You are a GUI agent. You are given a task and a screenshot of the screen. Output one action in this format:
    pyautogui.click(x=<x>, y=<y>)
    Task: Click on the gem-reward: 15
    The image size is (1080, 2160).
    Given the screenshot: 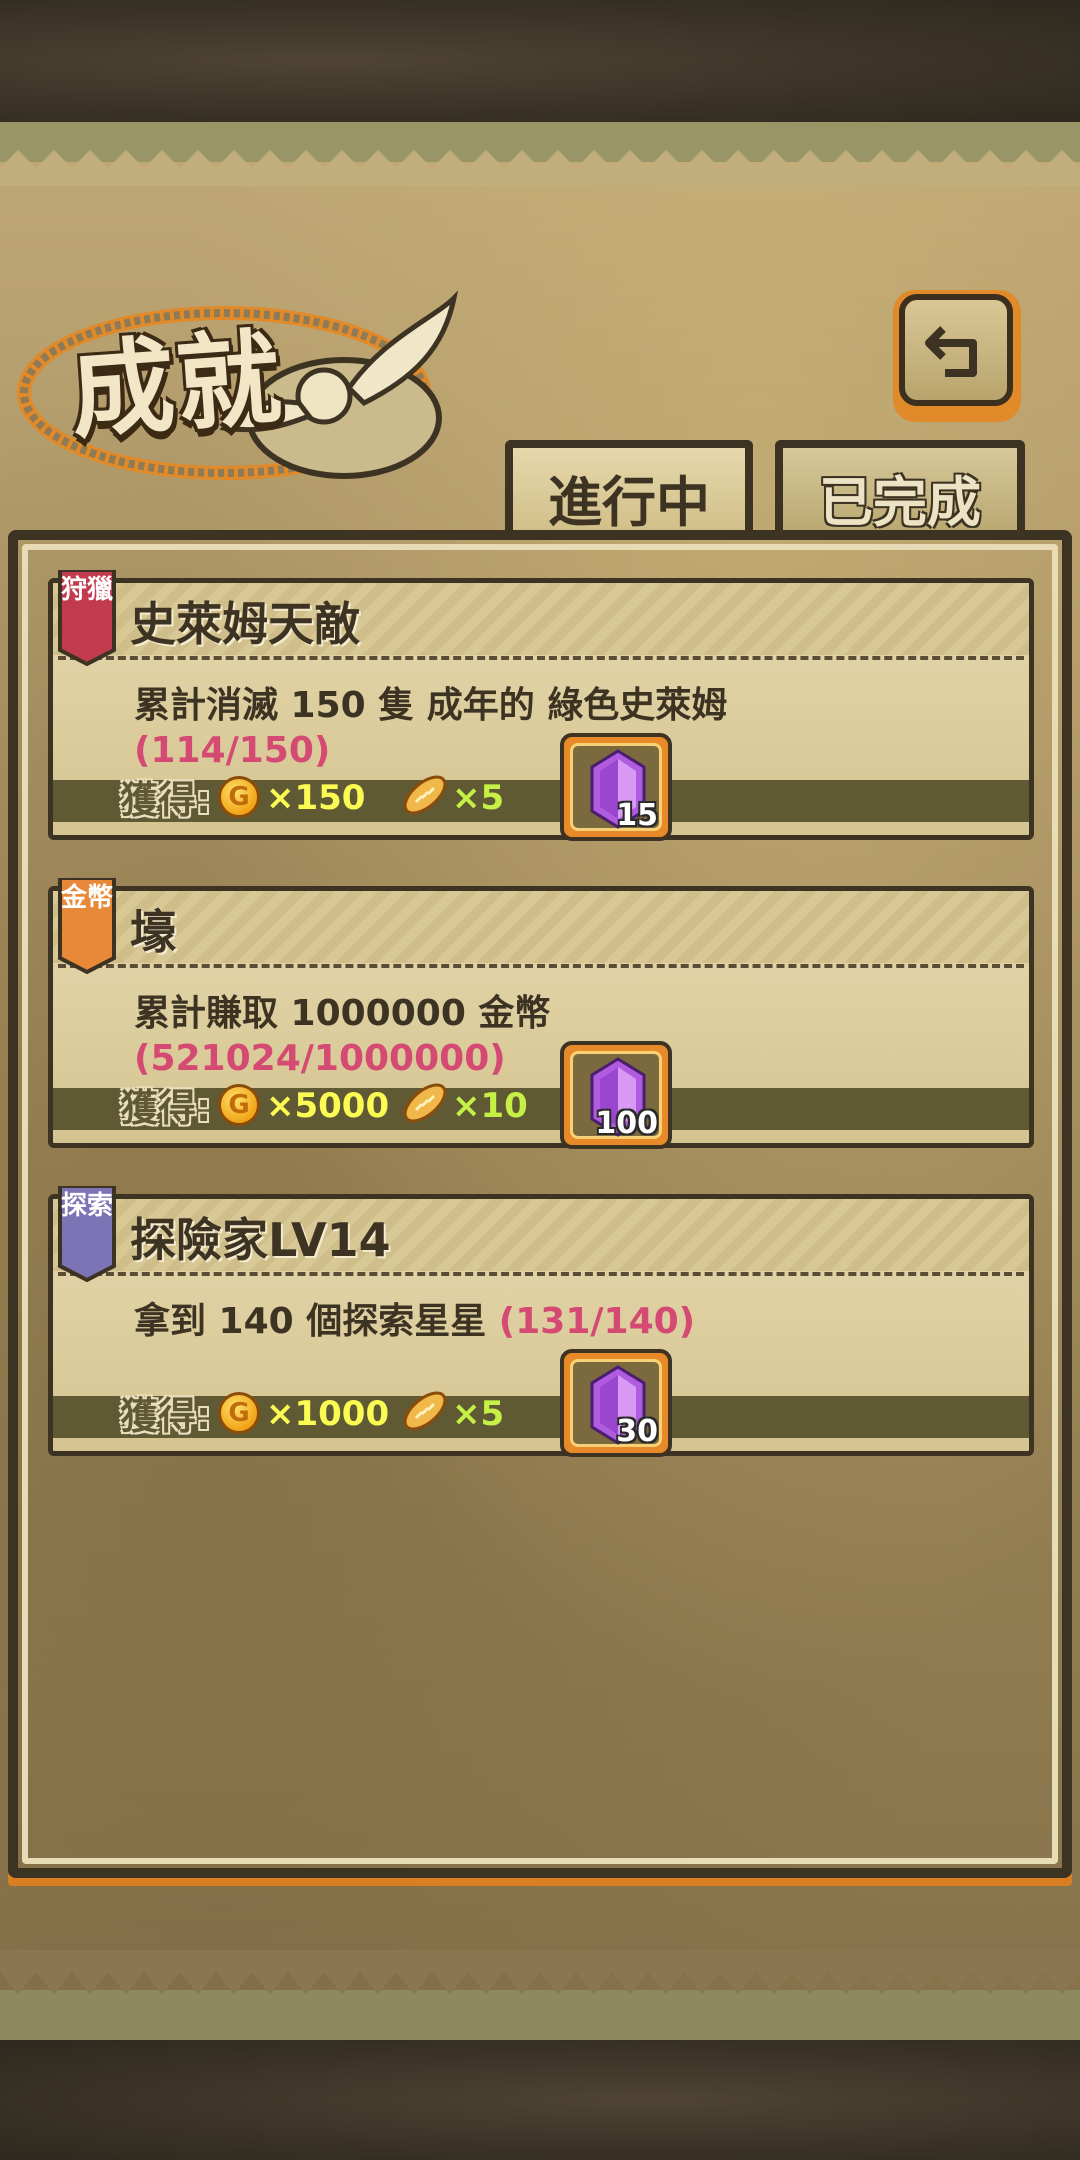 What is the action you would take?
    pyautogui.click(x=616, y=787)
    